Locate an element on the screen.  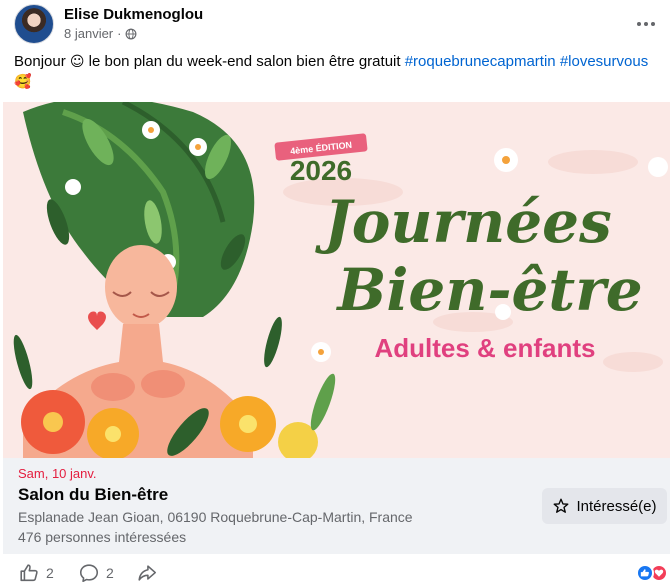
hashtag-lovesurvous: #lovesurvous is located at coordinates (604, 61).